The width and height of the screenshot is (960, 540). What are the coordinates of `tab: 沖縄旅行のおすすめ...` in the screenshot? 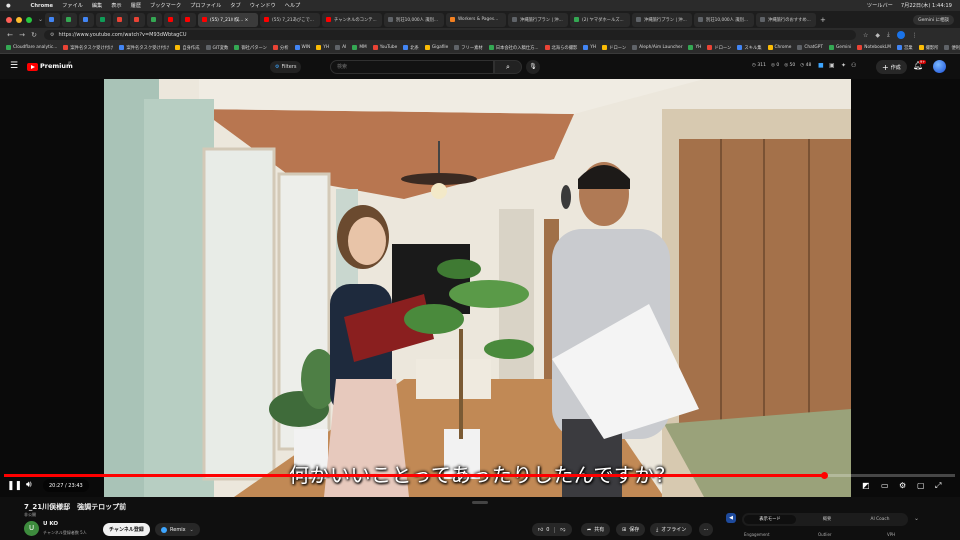 It's located at (786, 19).